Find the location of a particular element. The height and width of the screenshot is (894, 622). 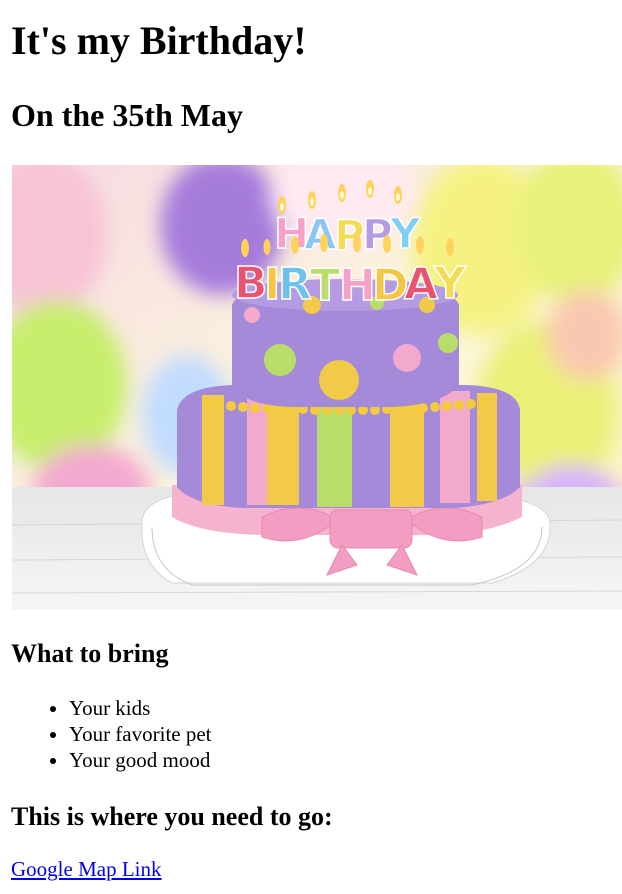

svg-text: H is located at coordinates (357, 285).